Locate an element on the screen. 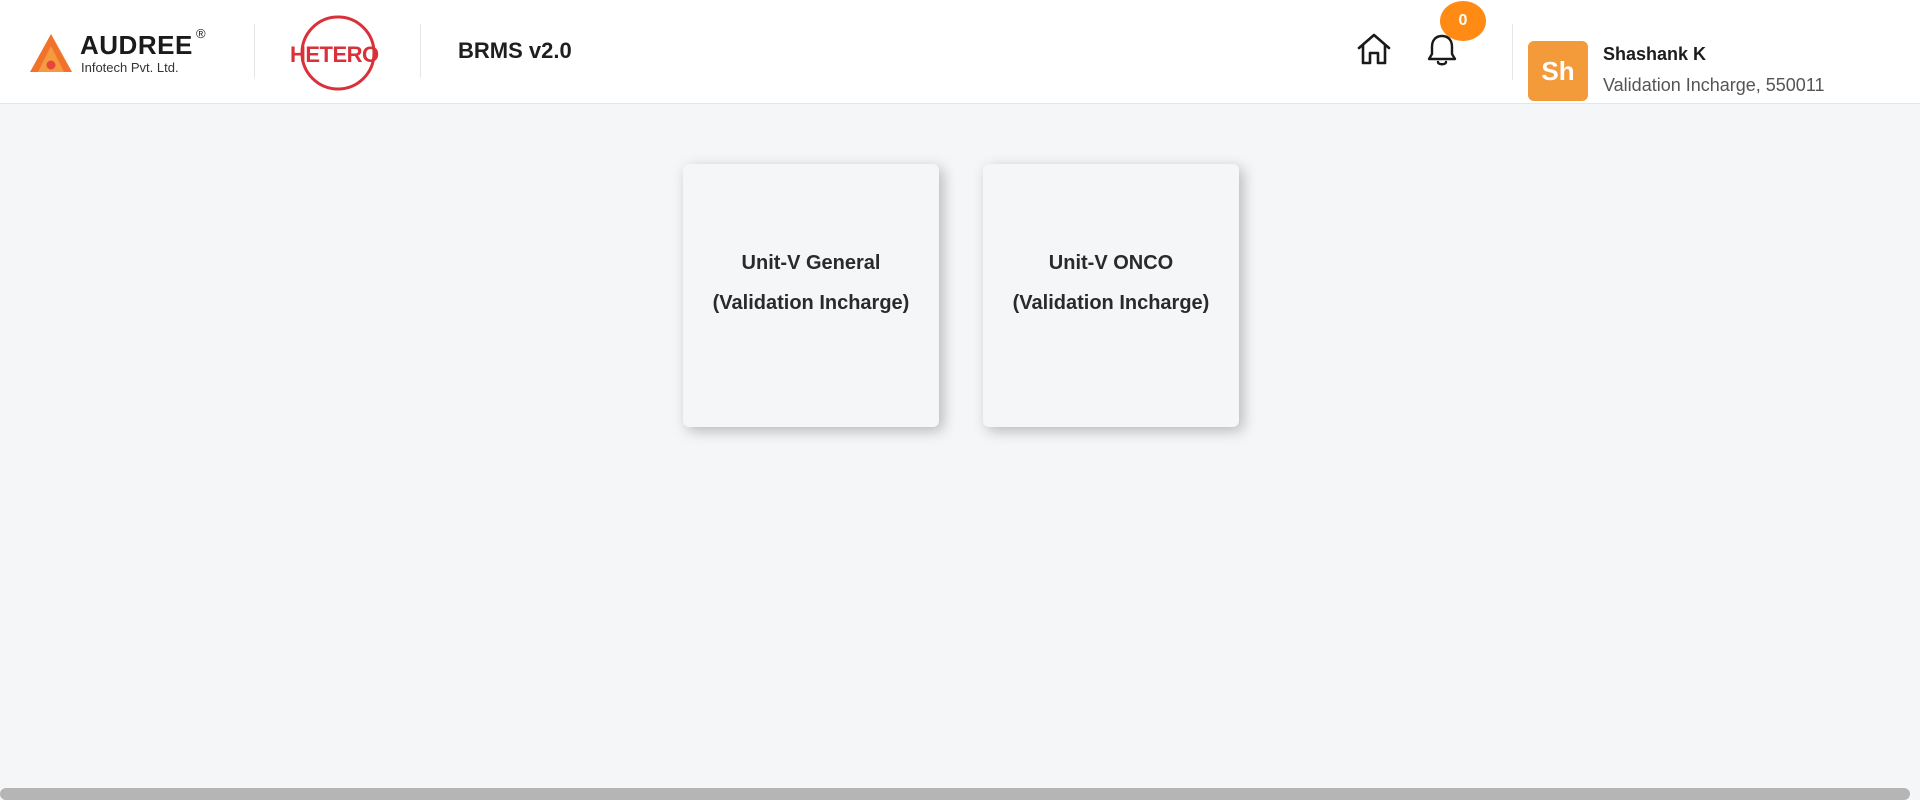 The width and height of the screenshot is (1920, 800). audree-logo: AUDREE ® Infotech Pvt. Ltd. is located at coordinates (120, 51).